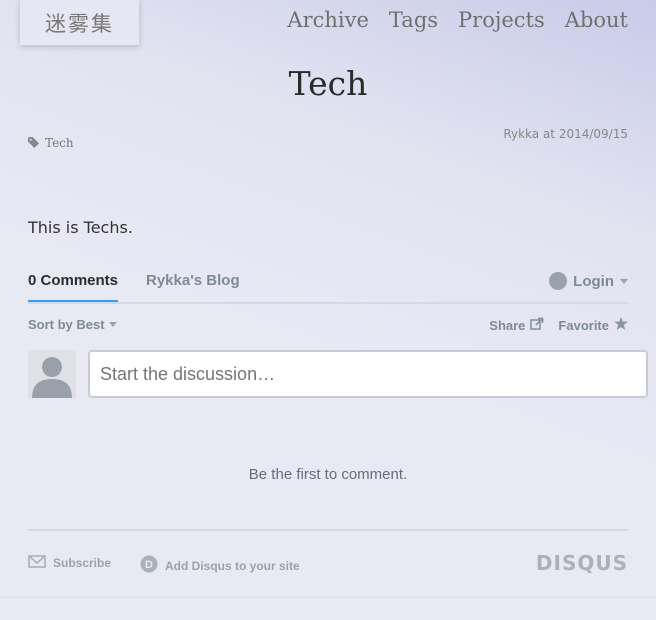 This screenshot has height=620, width=656. Describe the element at coordinates (558, 281) in the screenshot. I see `speech-bubble-icon` at that location.